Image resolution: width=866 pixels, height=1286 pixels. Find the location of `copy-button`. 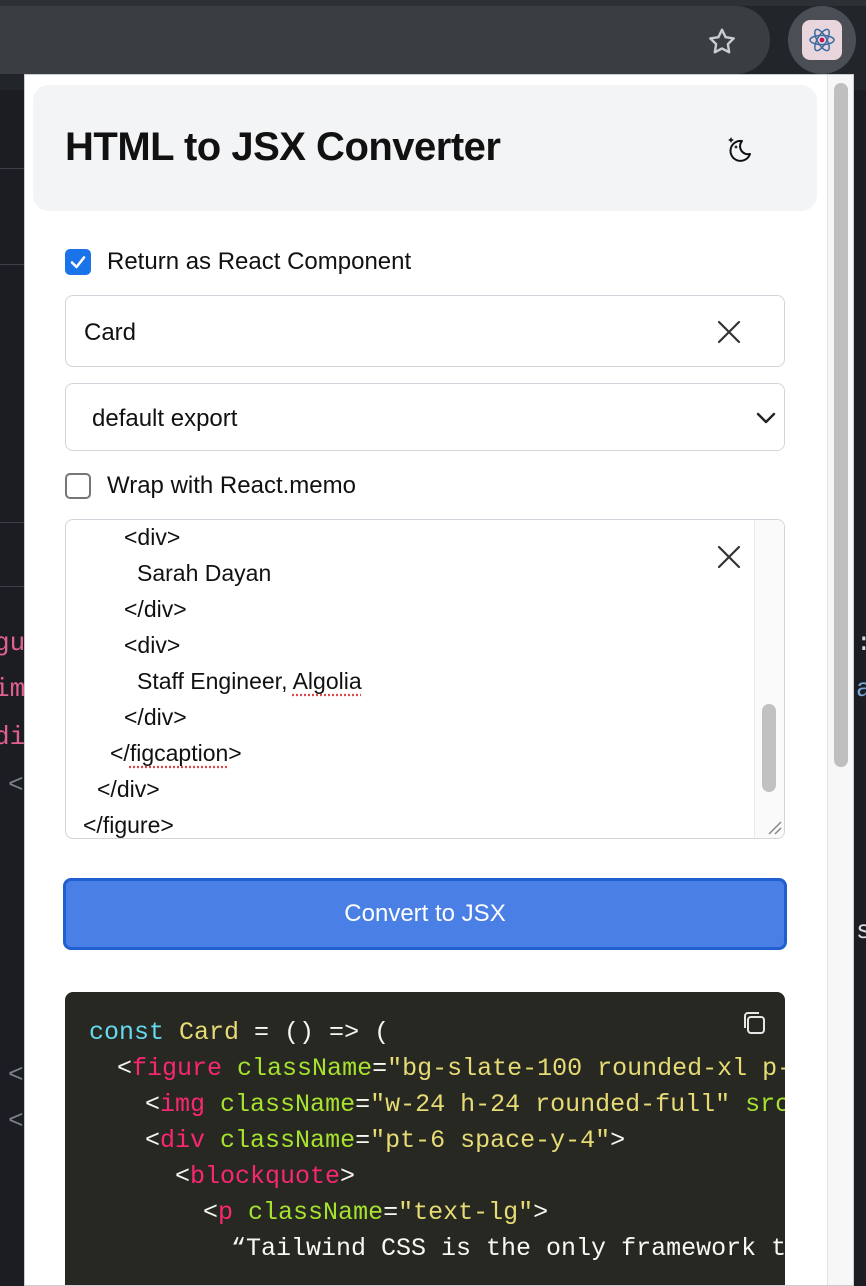

copy-button is located at coordinates (754, 1023).